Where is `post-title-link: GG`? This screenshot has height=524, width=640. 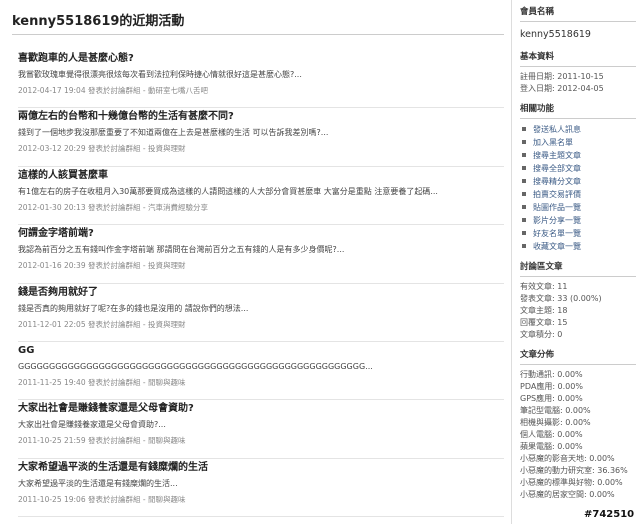 post-title-link: GG is located at coordinates (261, 350).